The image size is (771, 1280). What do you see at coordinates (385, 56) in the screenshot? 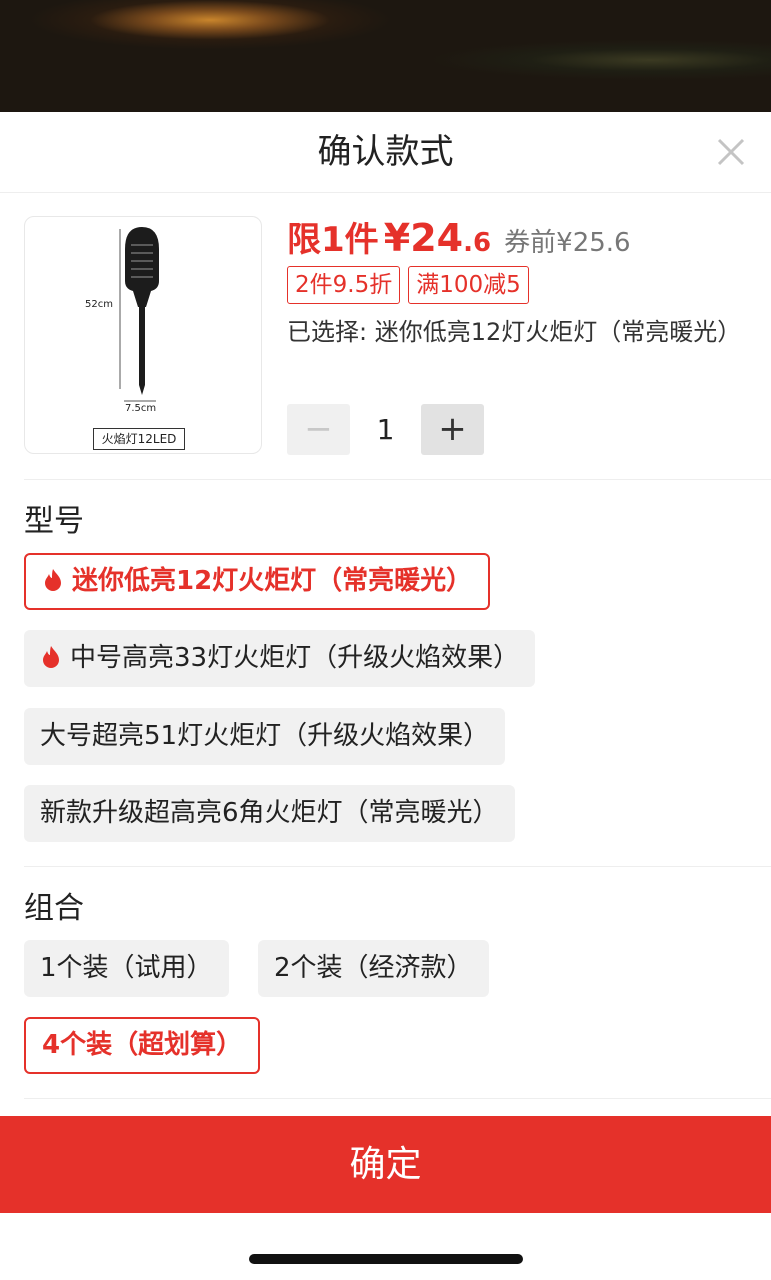
I see `product-photo-backdrop` at bounding box center [385, 56].